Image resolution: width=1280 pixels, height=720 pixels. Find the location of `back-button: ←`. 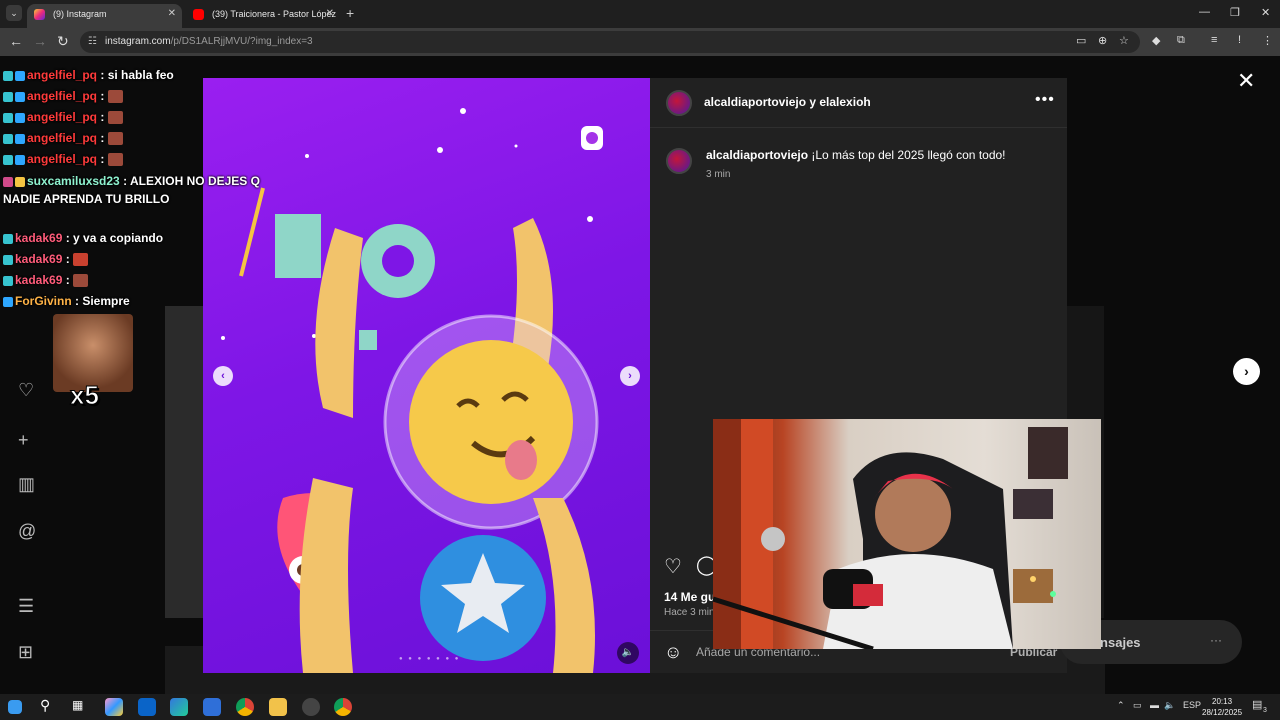

back-button: ← is located at coordinates (16, 41).